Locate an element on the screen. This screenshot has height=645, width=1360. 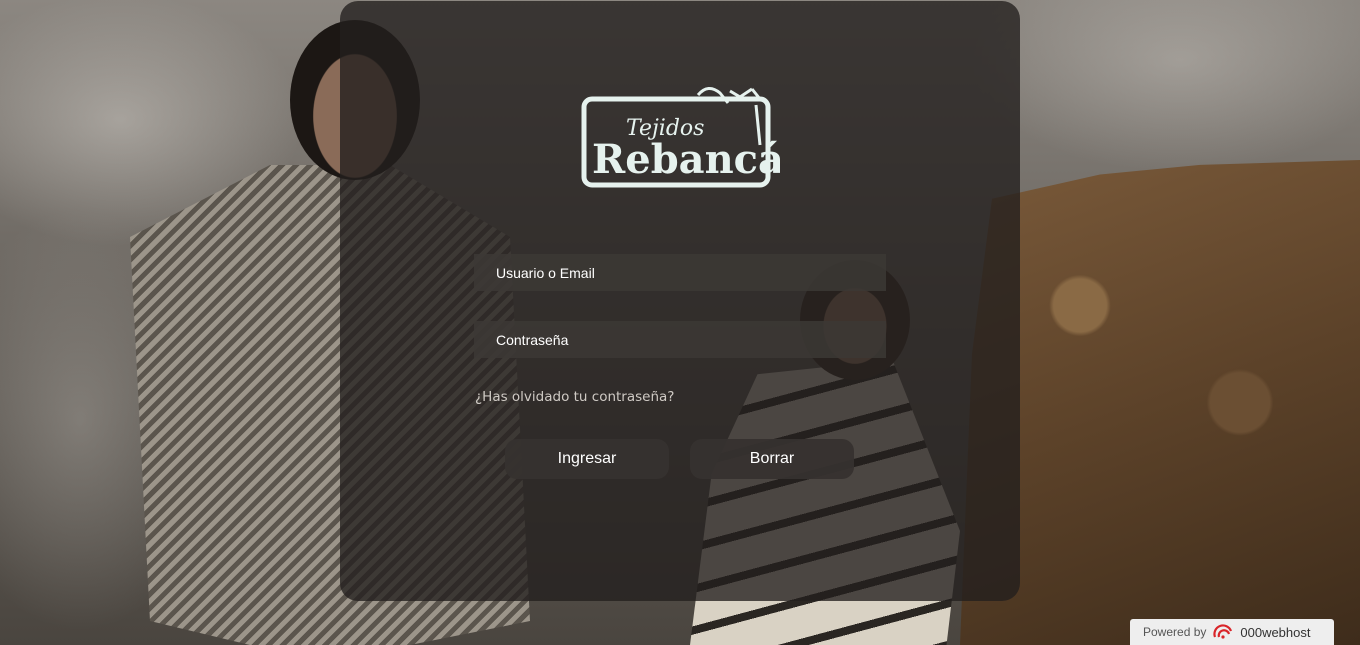
brand-logo: Tejidos Rebancá is located at coordinates (680, 137).